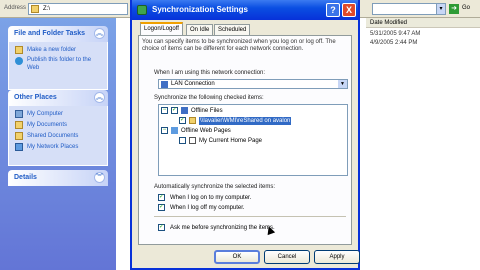 This screenshot has width=480, height=270. I want to click on place-shared-documents: Shared Documents, so click(58, 136).